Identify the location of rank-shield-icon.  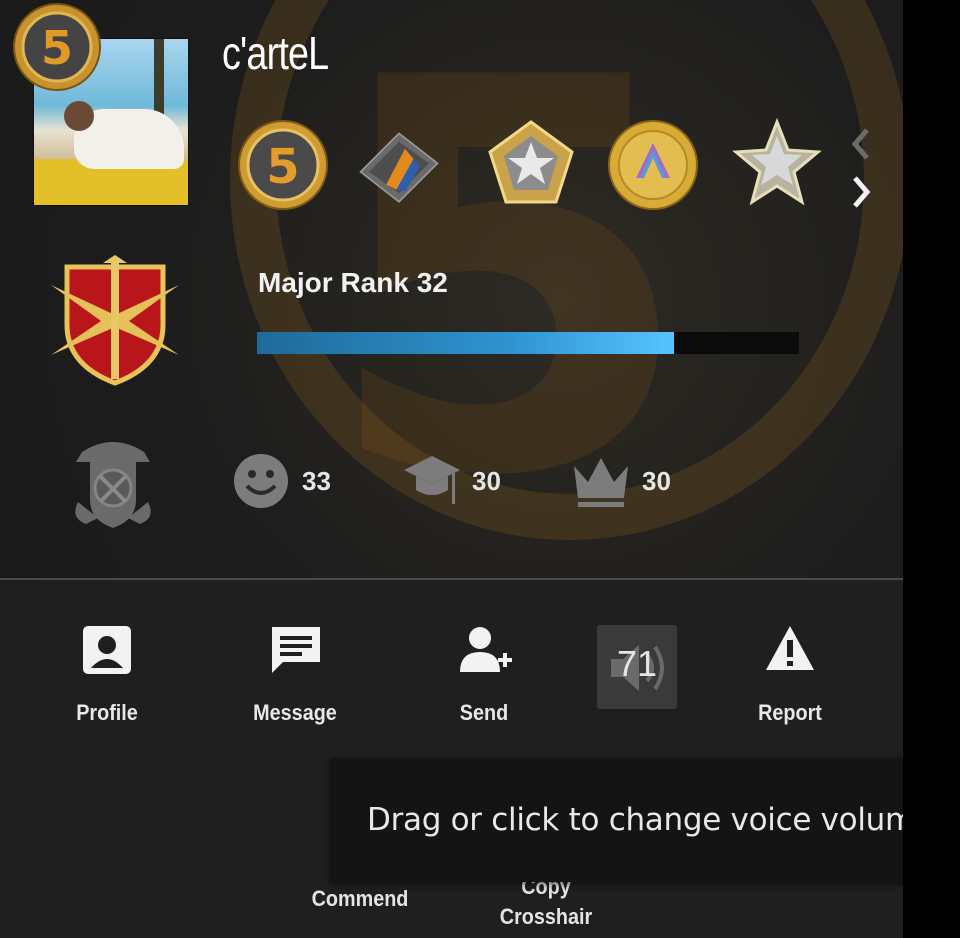
(115, 320).